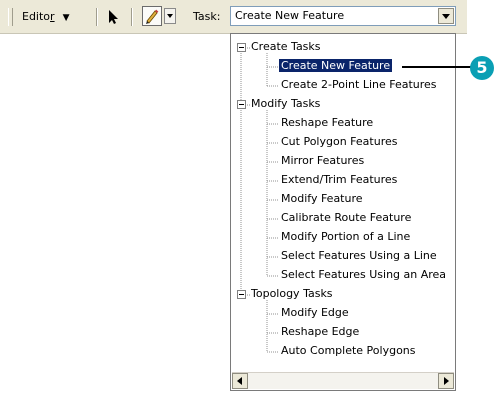 This screenshot has height=393, width=502. I want to click on task-list-item: Modify Portion of a Line, so click(345, 237).